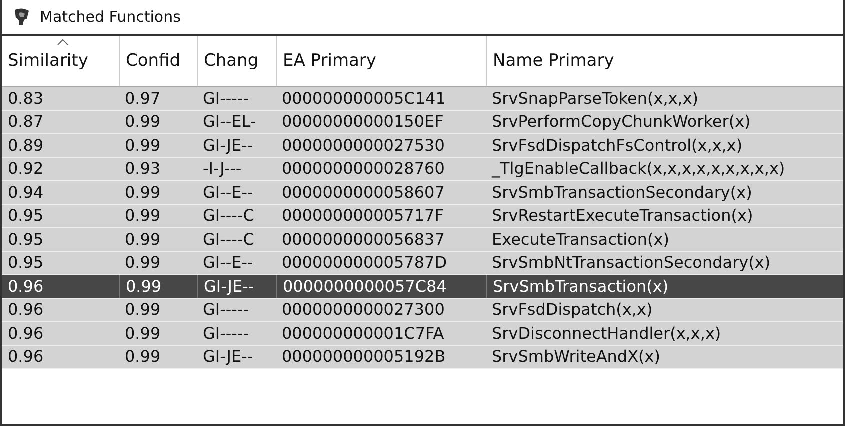 This screenshot has height=426, width=845. What do you see at coordinates (595, 99) in the screenshot?
I see `table-cell-text: SrvSnapParseToken(x,x,x)` at bounding box center [595, 99].